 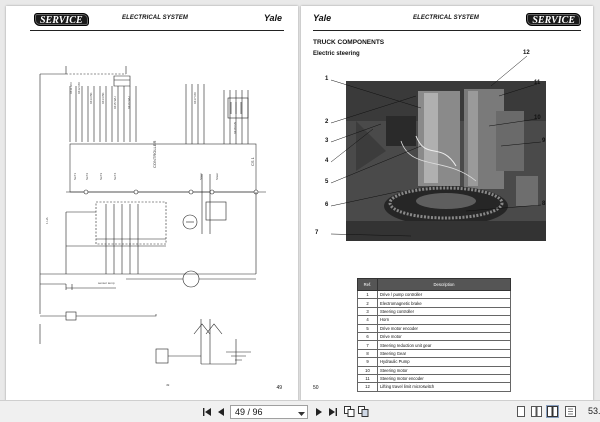 What do you see at coordinates (71, 88) in the screenshot?
I see `svg-text: 0411 RO` at bounding box center [71, 88].